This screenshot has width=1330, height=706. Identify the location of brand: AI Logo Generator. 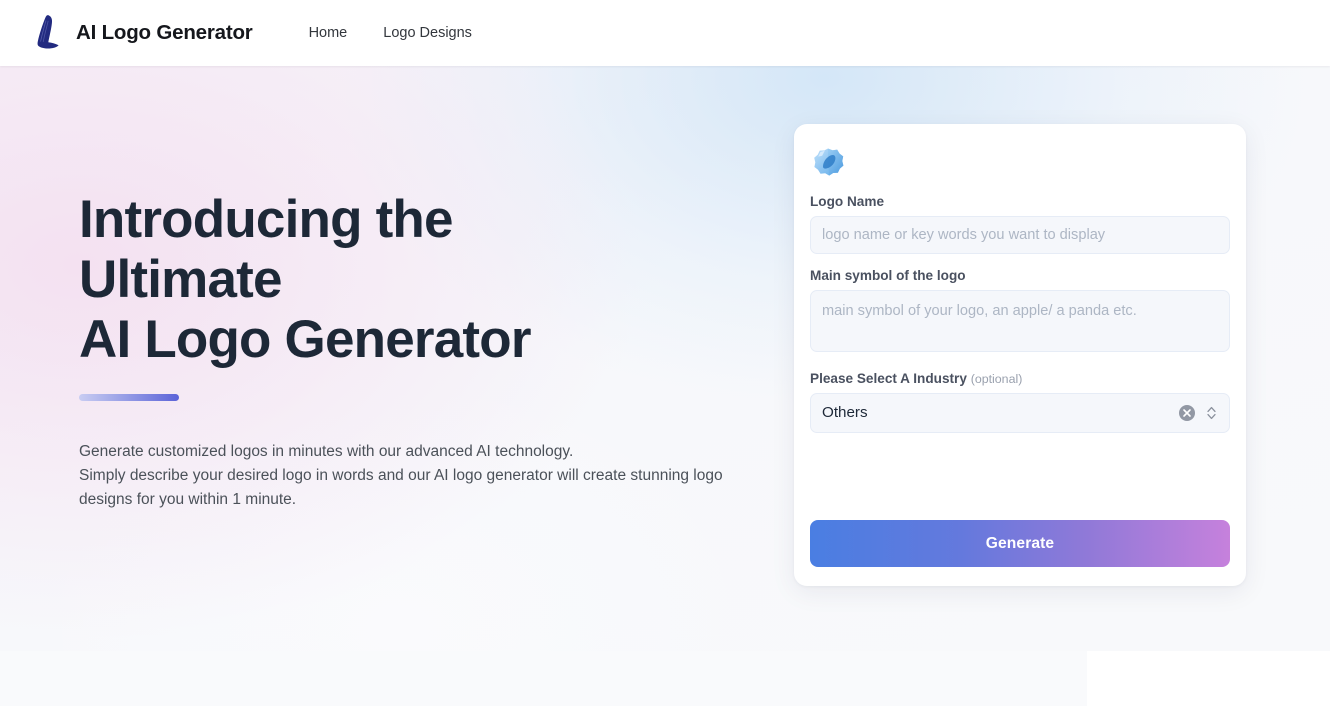
(141, 33).